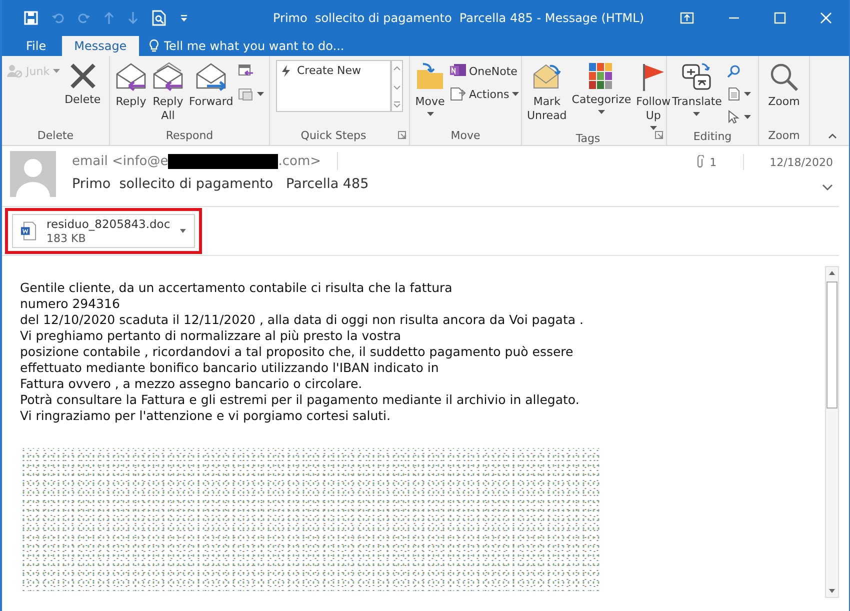 The width and height of the screenshot is (850, 611). I want to click on word-document-icon, so click(29, 231).